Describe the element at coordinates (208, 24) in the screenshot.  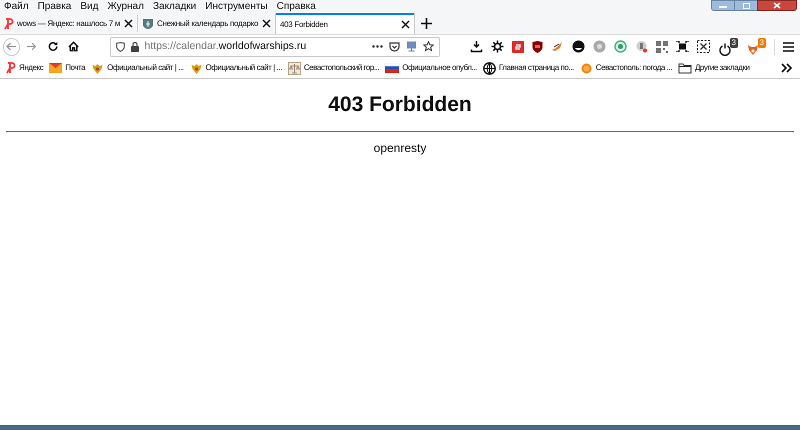
I see `tab-title: Снежный календарь подарко` at that location.